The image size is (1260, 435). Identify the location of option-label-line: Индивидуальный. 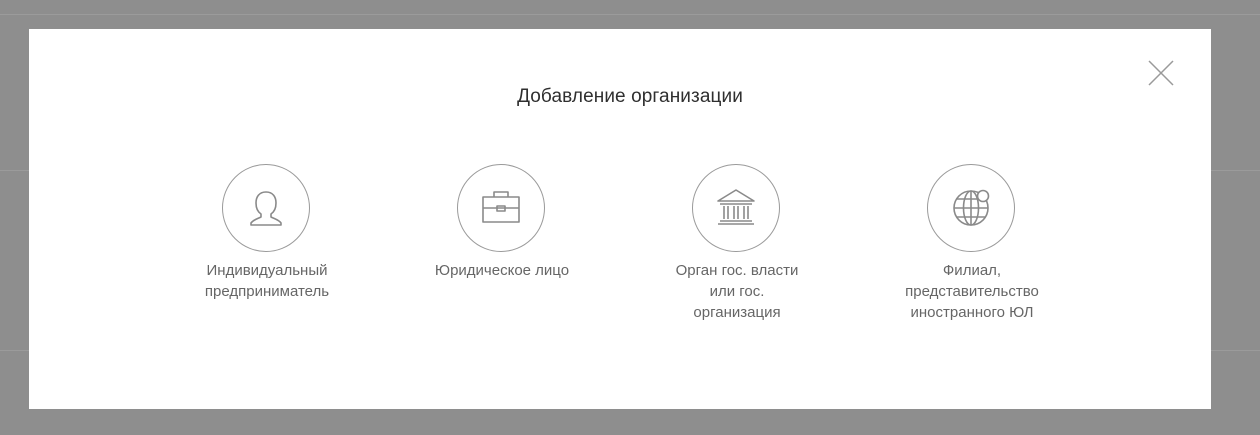
(267, 270).